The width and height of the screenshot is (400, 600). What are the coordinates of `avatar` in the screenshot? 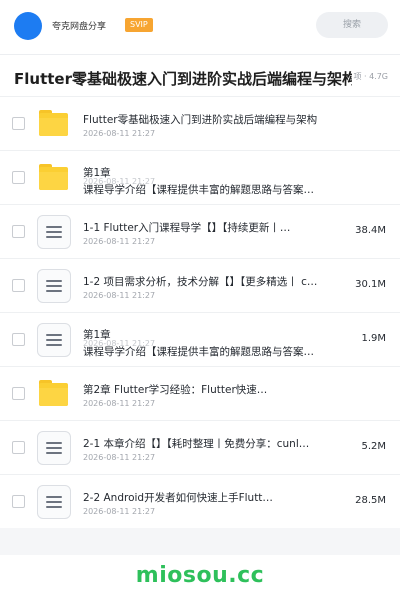 It's located at (28, 26).